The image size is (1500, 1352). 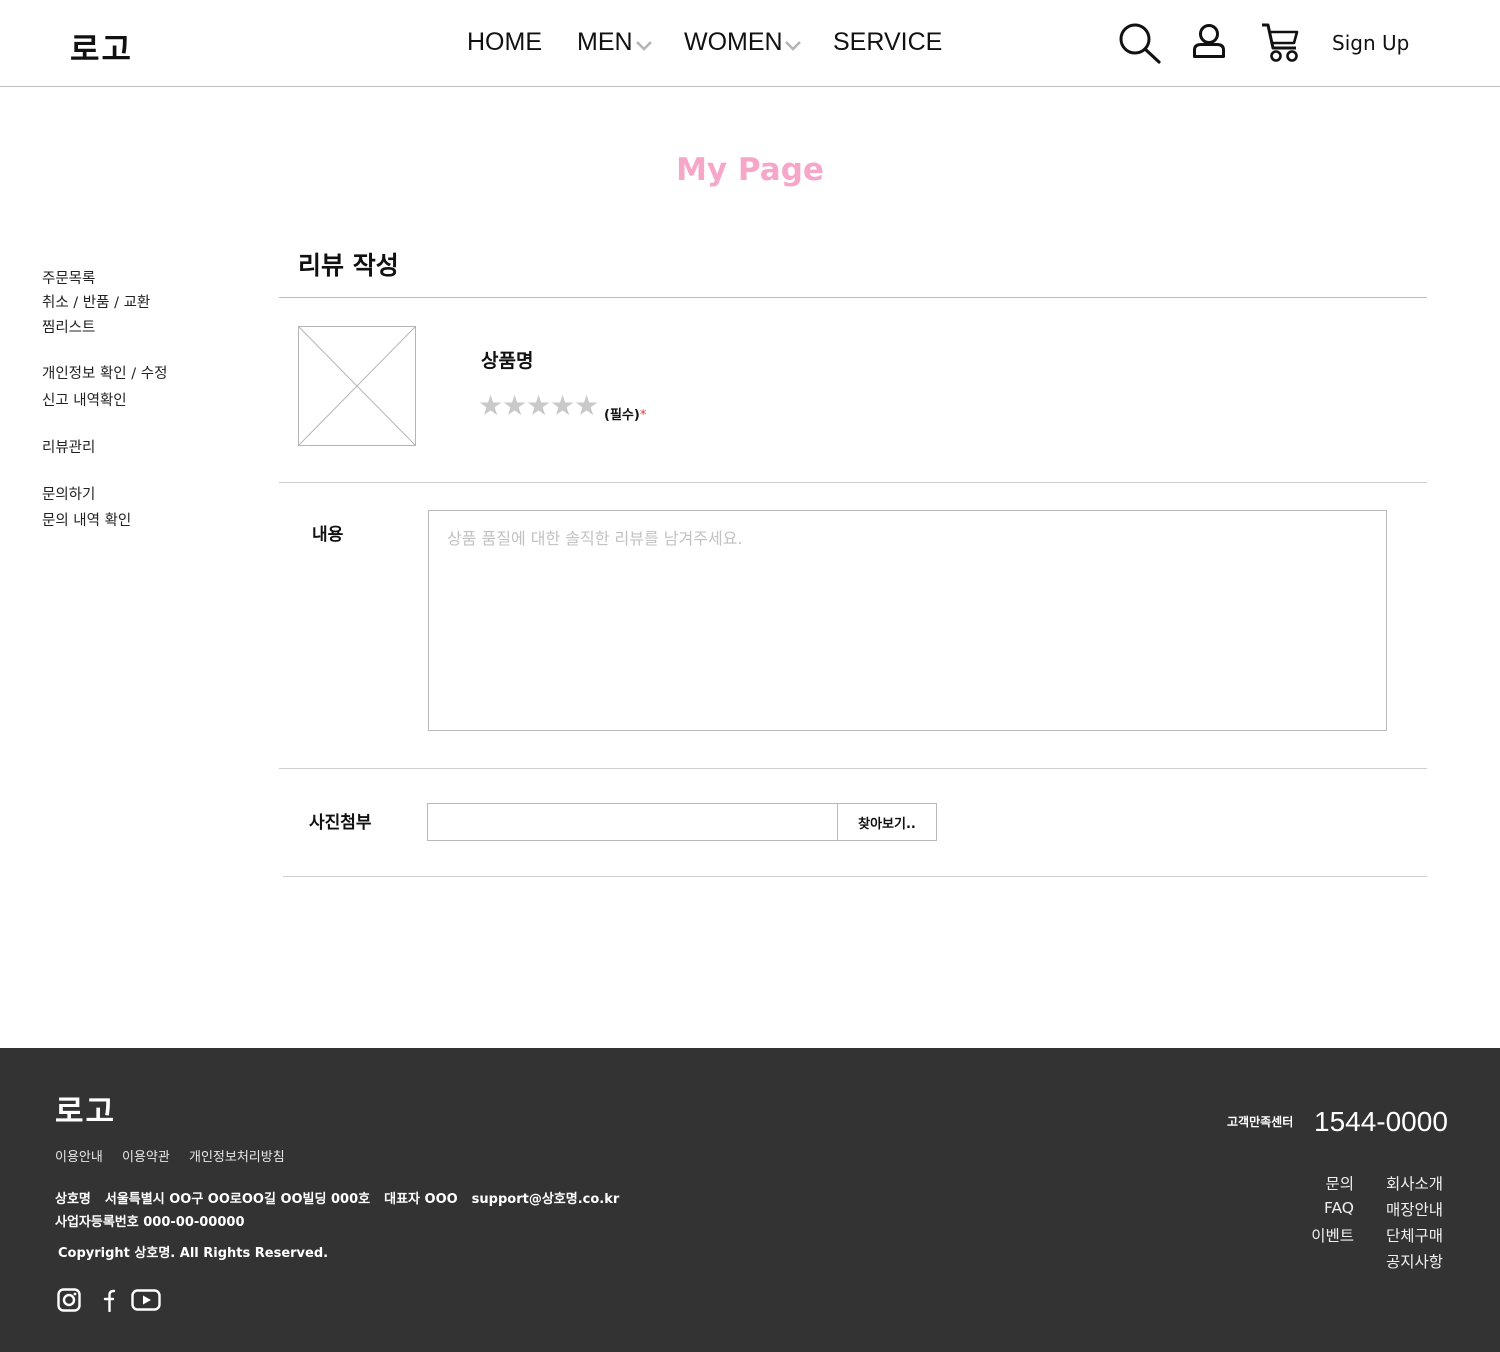 What do you see at coordinates (1339, 1183) in the screenshot?
I see `footer-menu-inquiry: 문의` at bounding box center [1339, 1183].